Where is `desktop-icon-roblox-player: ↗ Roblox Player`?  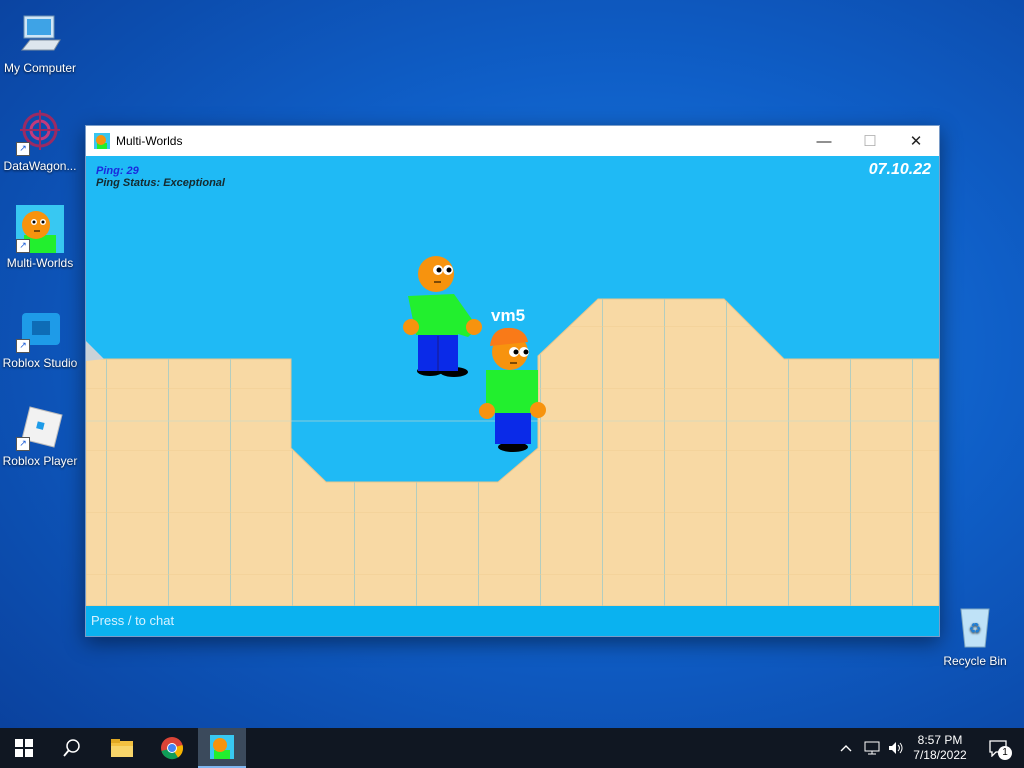 desktop-icon-roblox-player: ↗ Roblox Player is located at coordinates (40, 435).